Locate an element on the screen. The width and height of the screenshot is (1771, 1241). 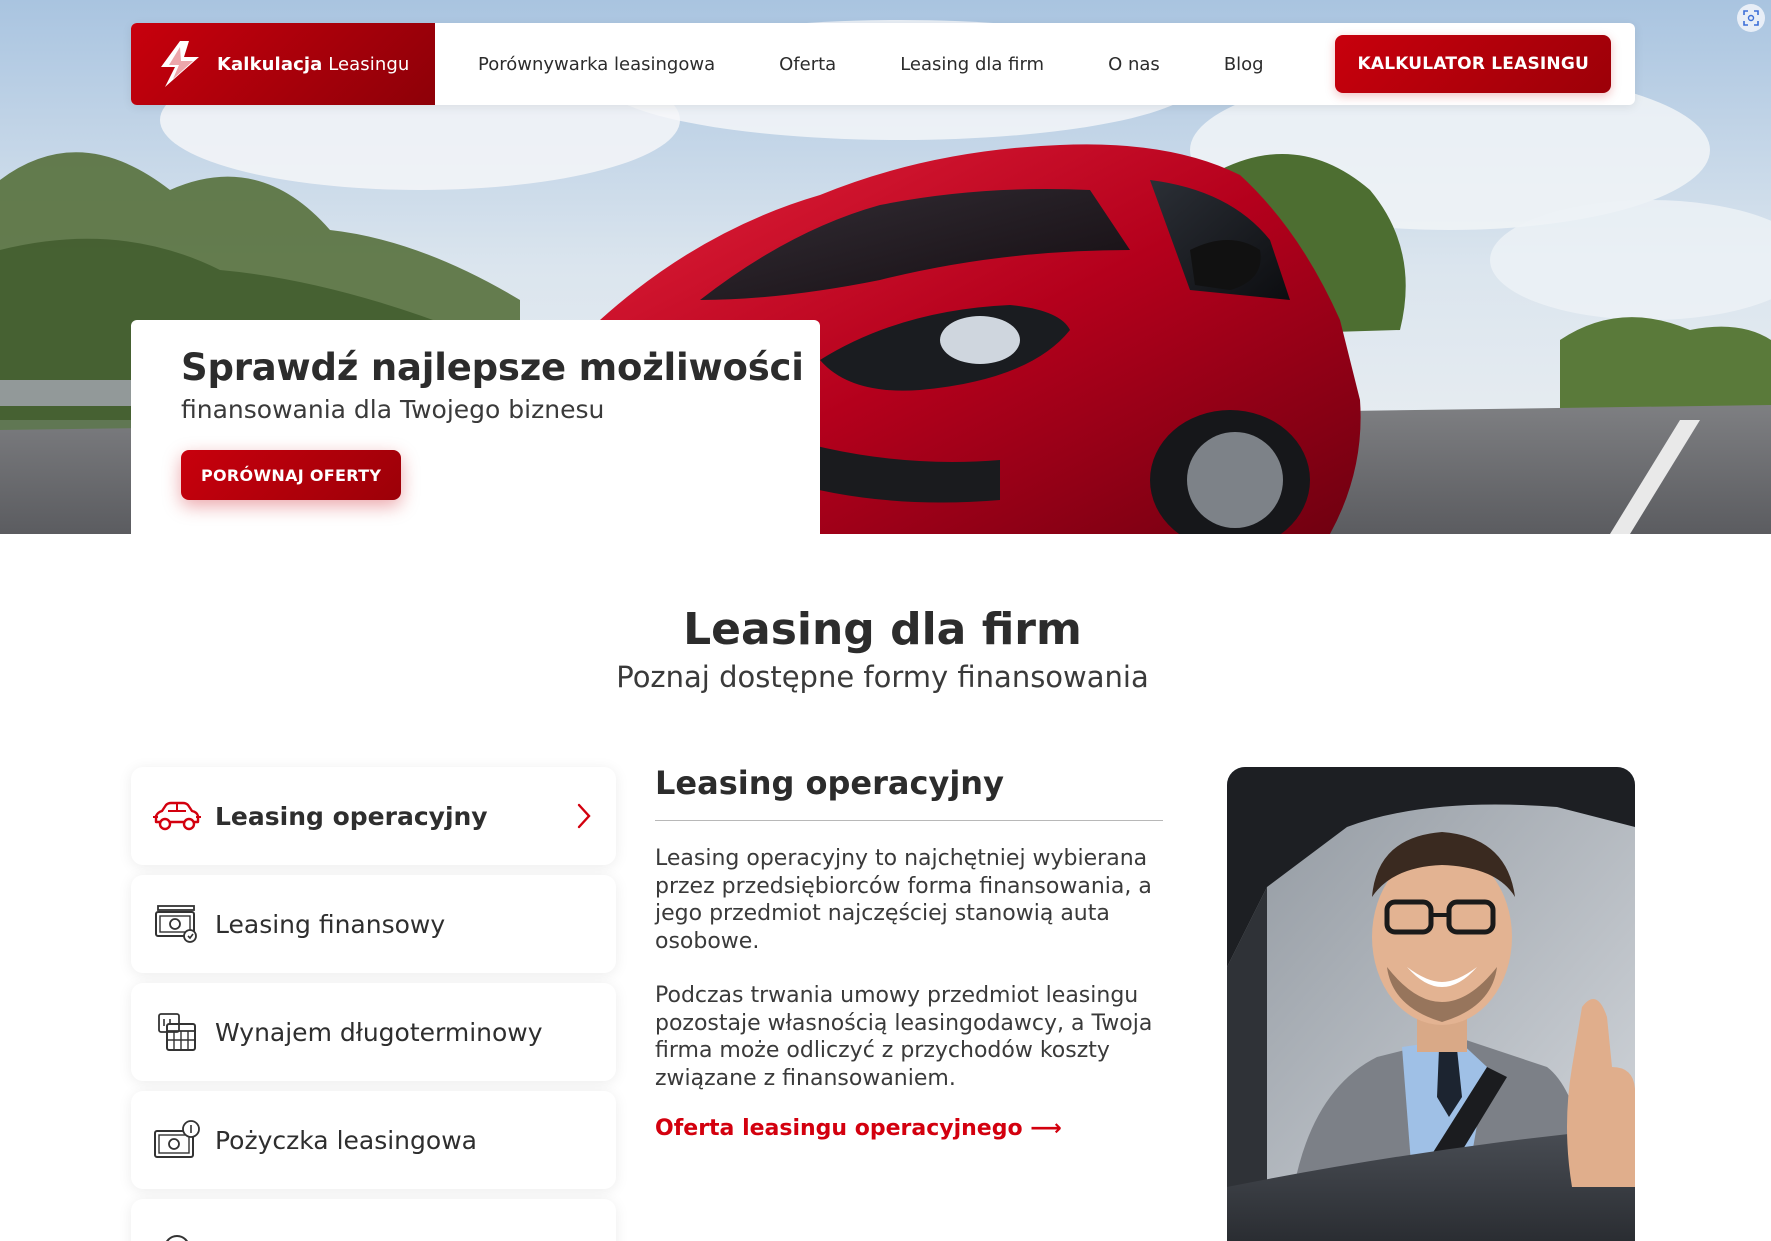
brand-name: Kalkulacja Leasingu is located at coordinates (313, 64).